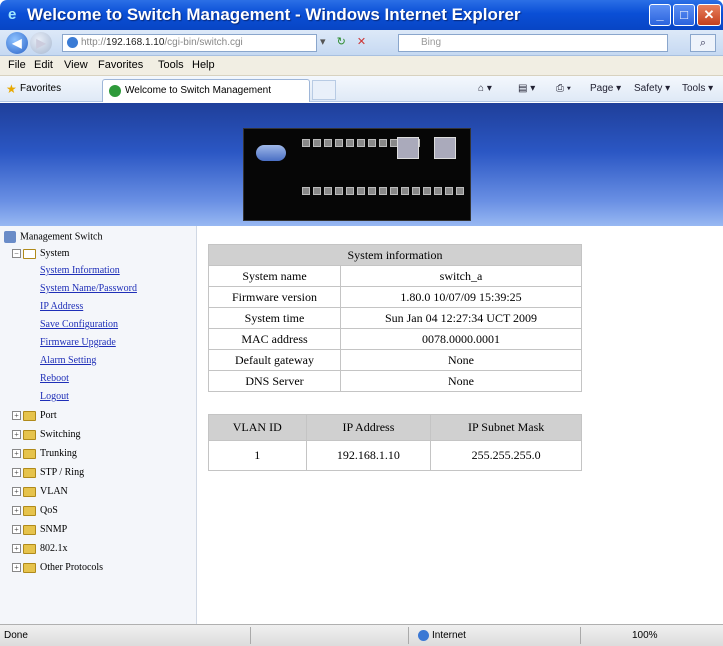 Image resolution: width=723 pixels, height=646 pixels. What do you see at coordinates (16, 254) in the screenshot?
I see `collapse-icon: −` at bounding box center [16, 254].